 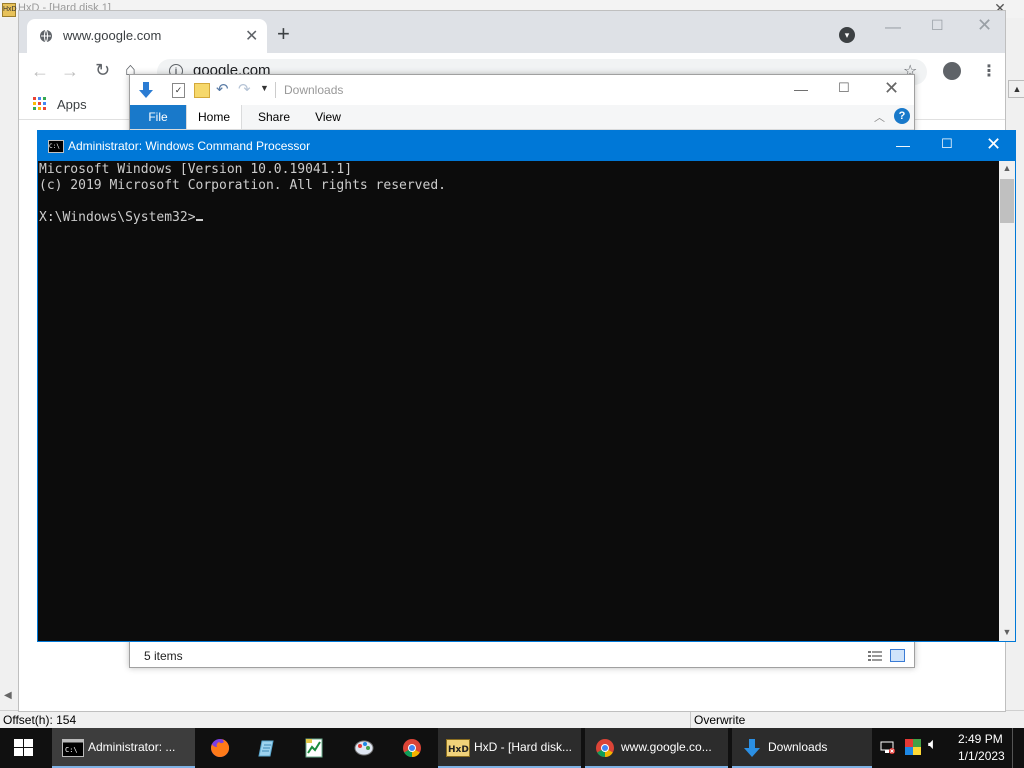 What do you see at coordinates (275, 90) in the screenshot?
I see `titlebar-separator` at bounding box center [275, 90].